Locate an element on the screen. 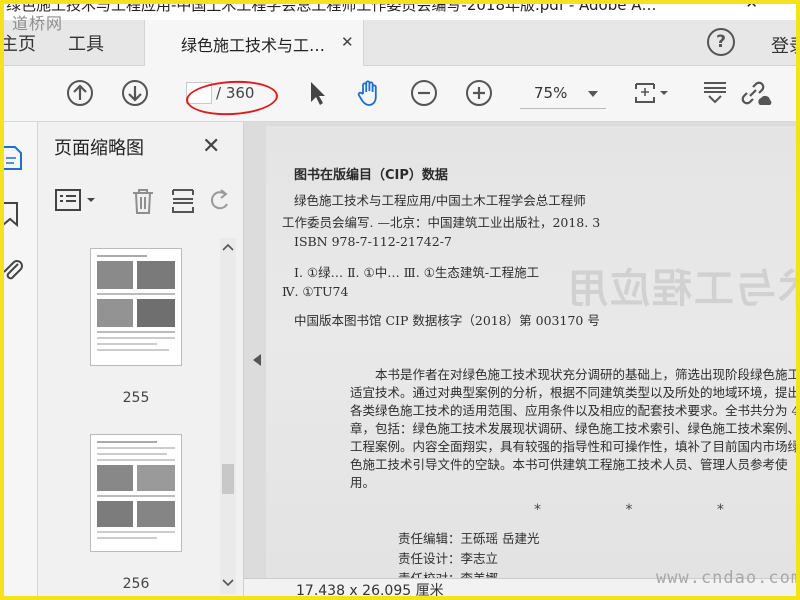 The image size is (800, 600). page-dimensions: 17.438 x 26.095 厘米 is located at coordinates (370, 591).